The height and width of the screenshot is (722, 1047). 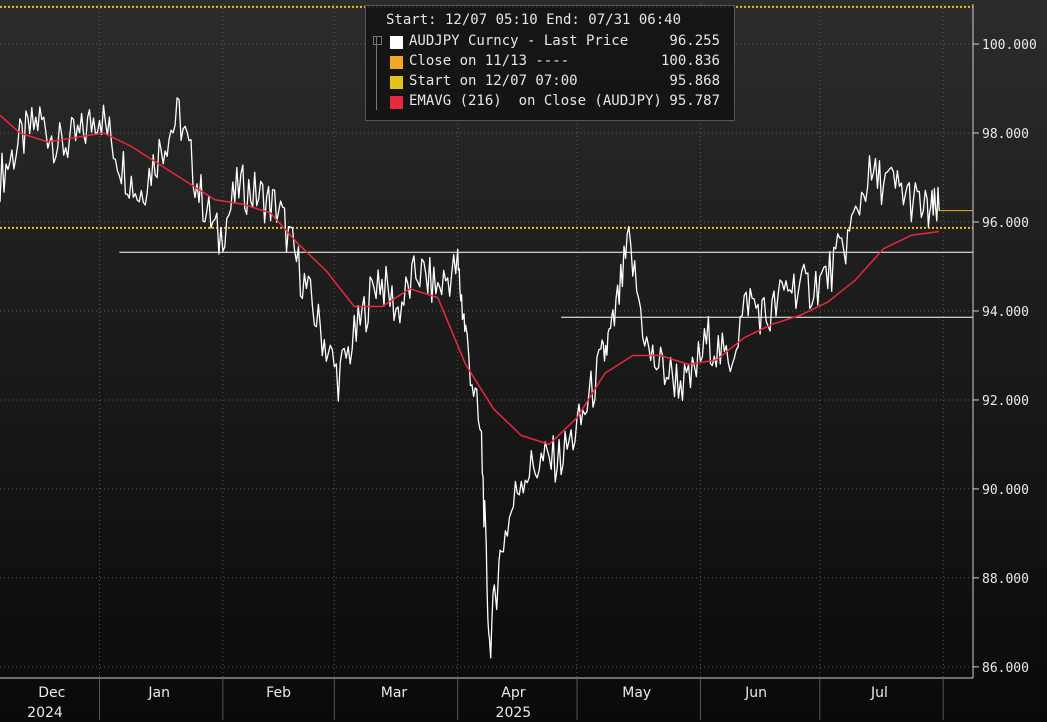 I want to click on y-tick-label: 94.000, so click(x=1005, y=312).